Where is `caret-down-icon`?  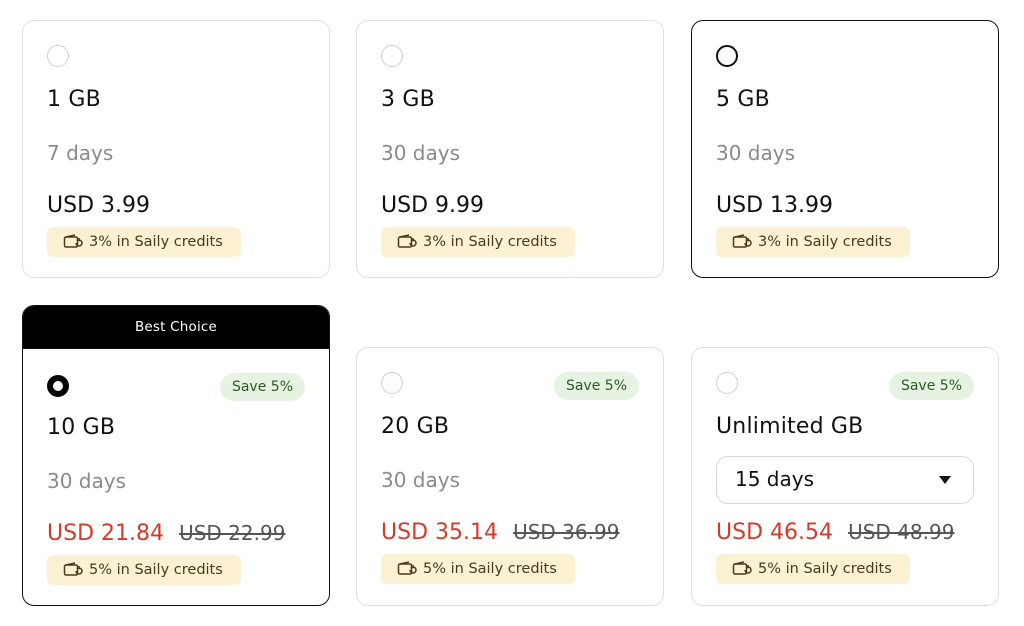
caret-down-icon is located at coordinates (945, 480).